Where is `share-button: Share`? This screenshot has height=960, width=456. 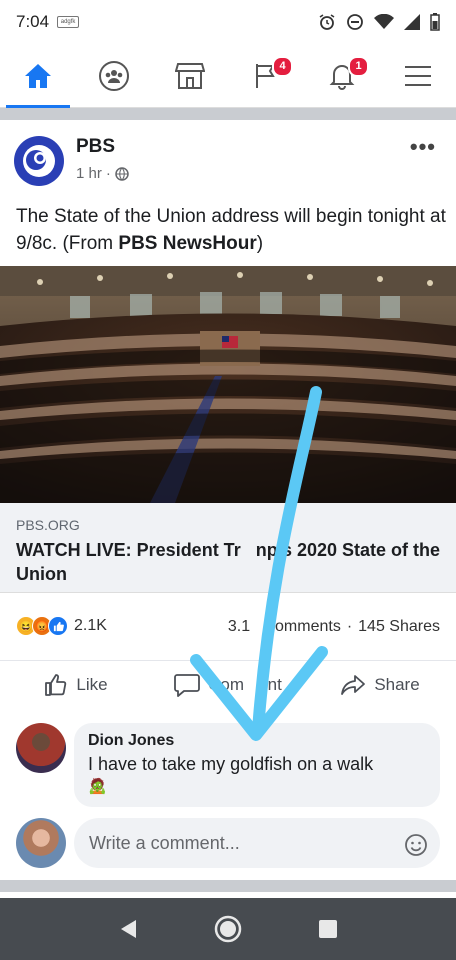 share-button: Share is located at coordinates (380, 684).